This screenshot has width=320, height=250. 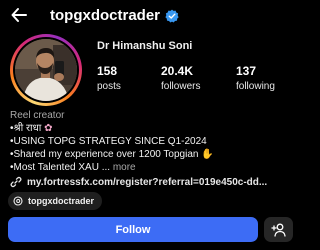 What do you see at coordinates (37, 115) in the screenshot?
I see `profile-category: Reel creator` at bounding box center [37, 115].